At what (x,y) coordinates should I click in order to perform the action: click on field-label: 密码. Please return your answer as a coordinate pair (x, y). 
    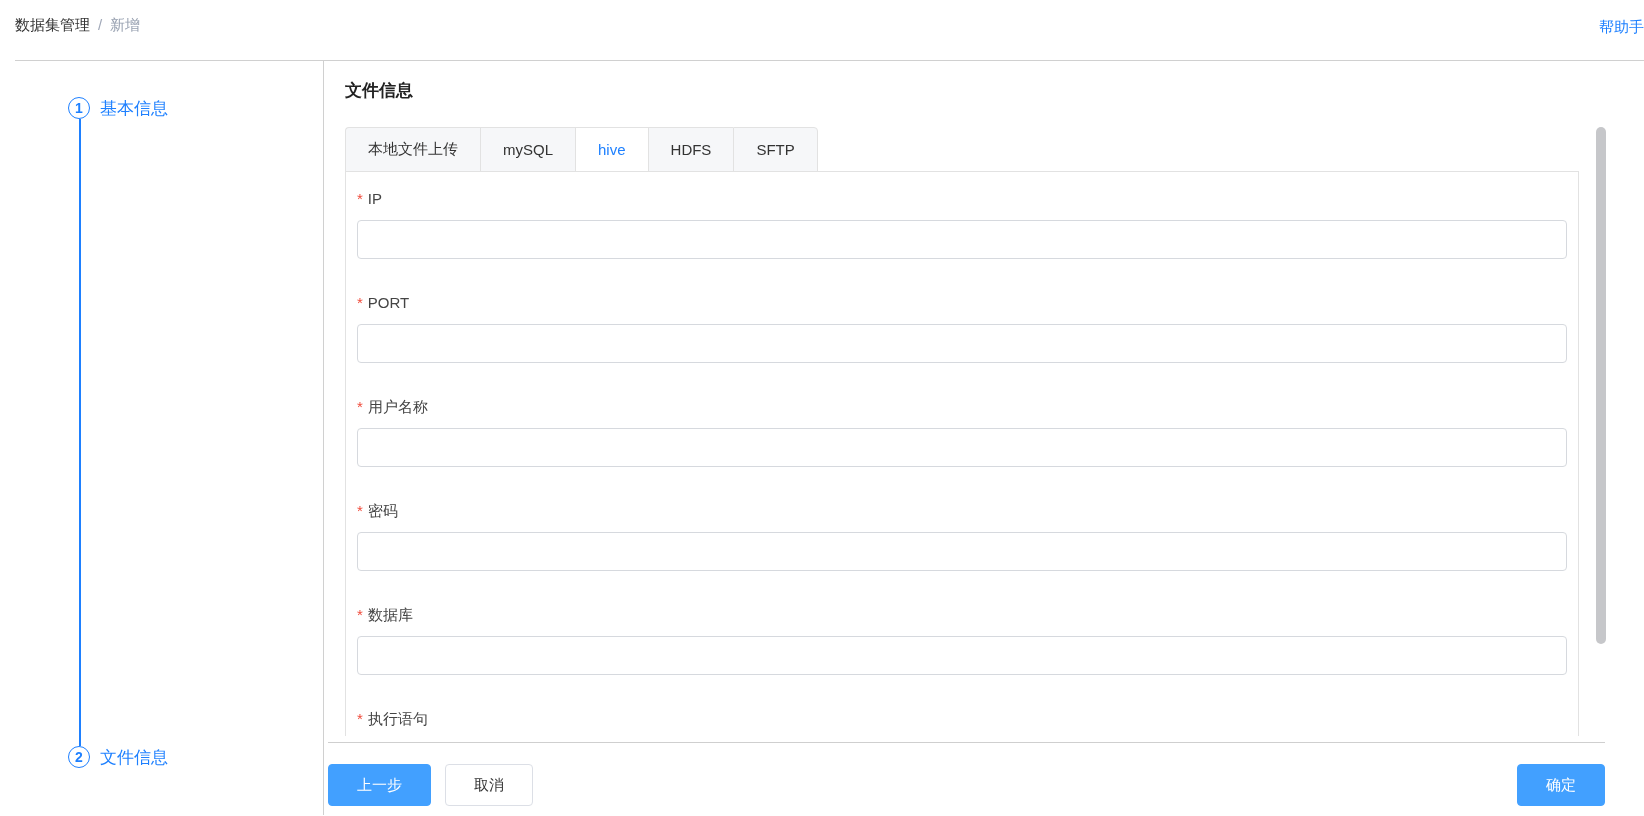
    Looking at the image, I should click on (382, 511).